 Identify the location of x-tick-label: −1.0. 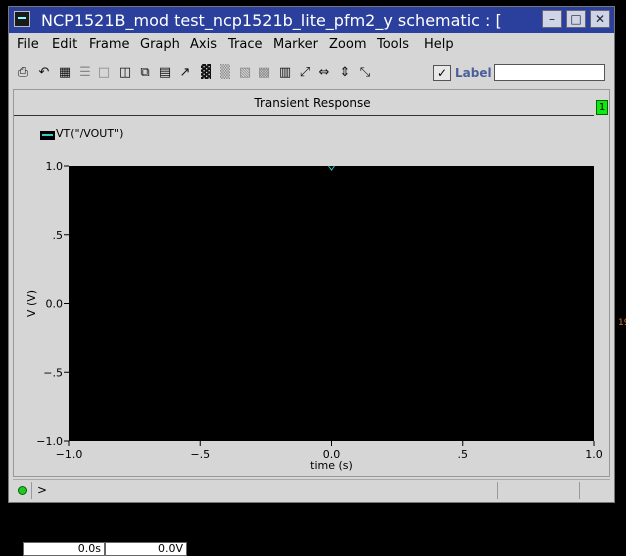
(69, 454).